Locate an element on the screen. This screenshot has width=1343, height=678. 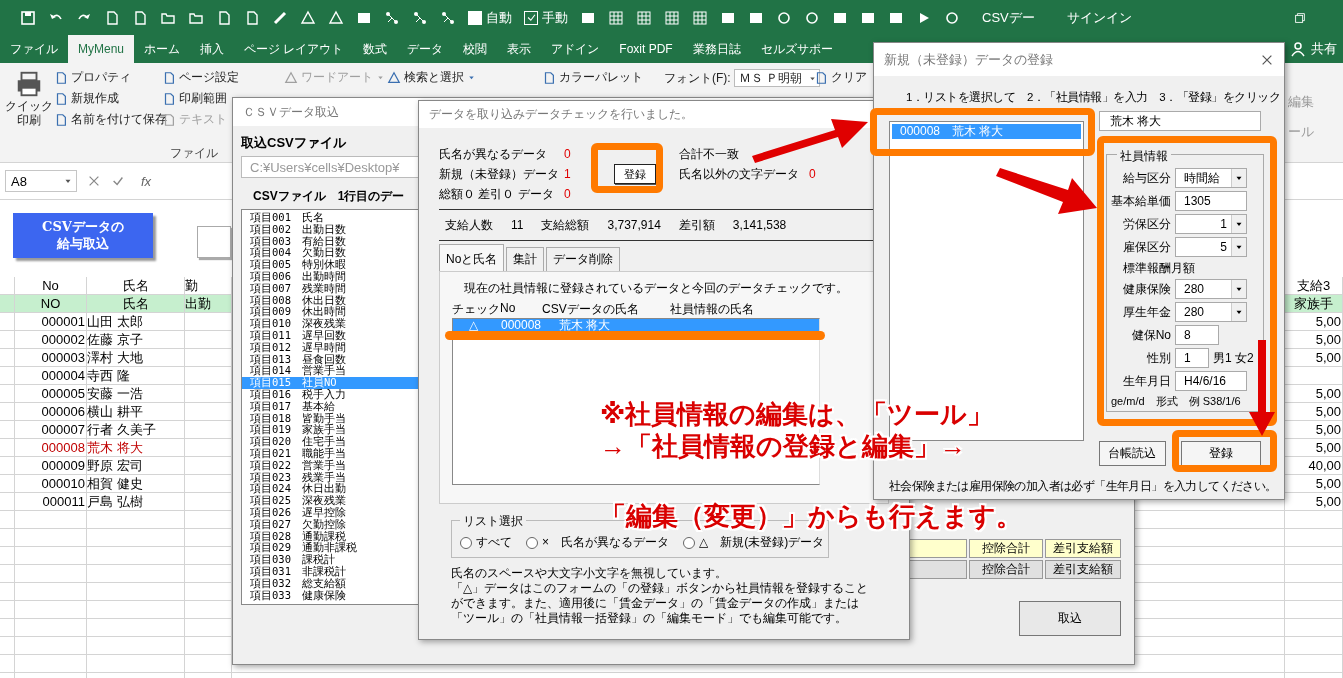
list-item: 項目029 通勤非課税 is located at coordinates (330, 548).